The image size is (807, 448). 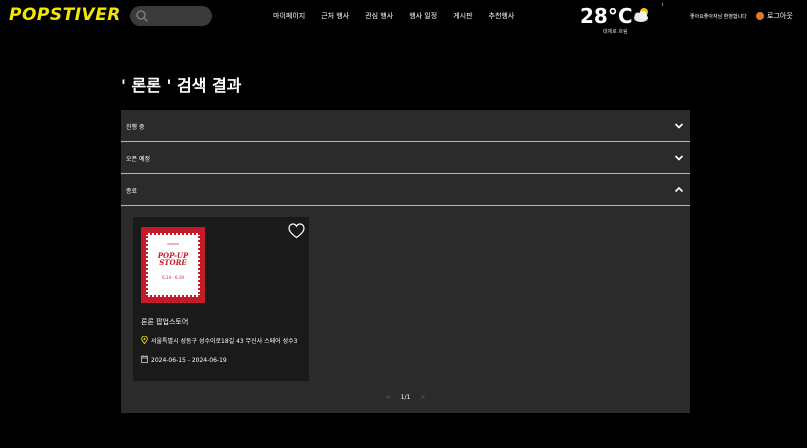 What do you see at coordinates (641, 15) in the screenshot?
I see `partly-cloudy-icon` at bounding box center [641, 15].